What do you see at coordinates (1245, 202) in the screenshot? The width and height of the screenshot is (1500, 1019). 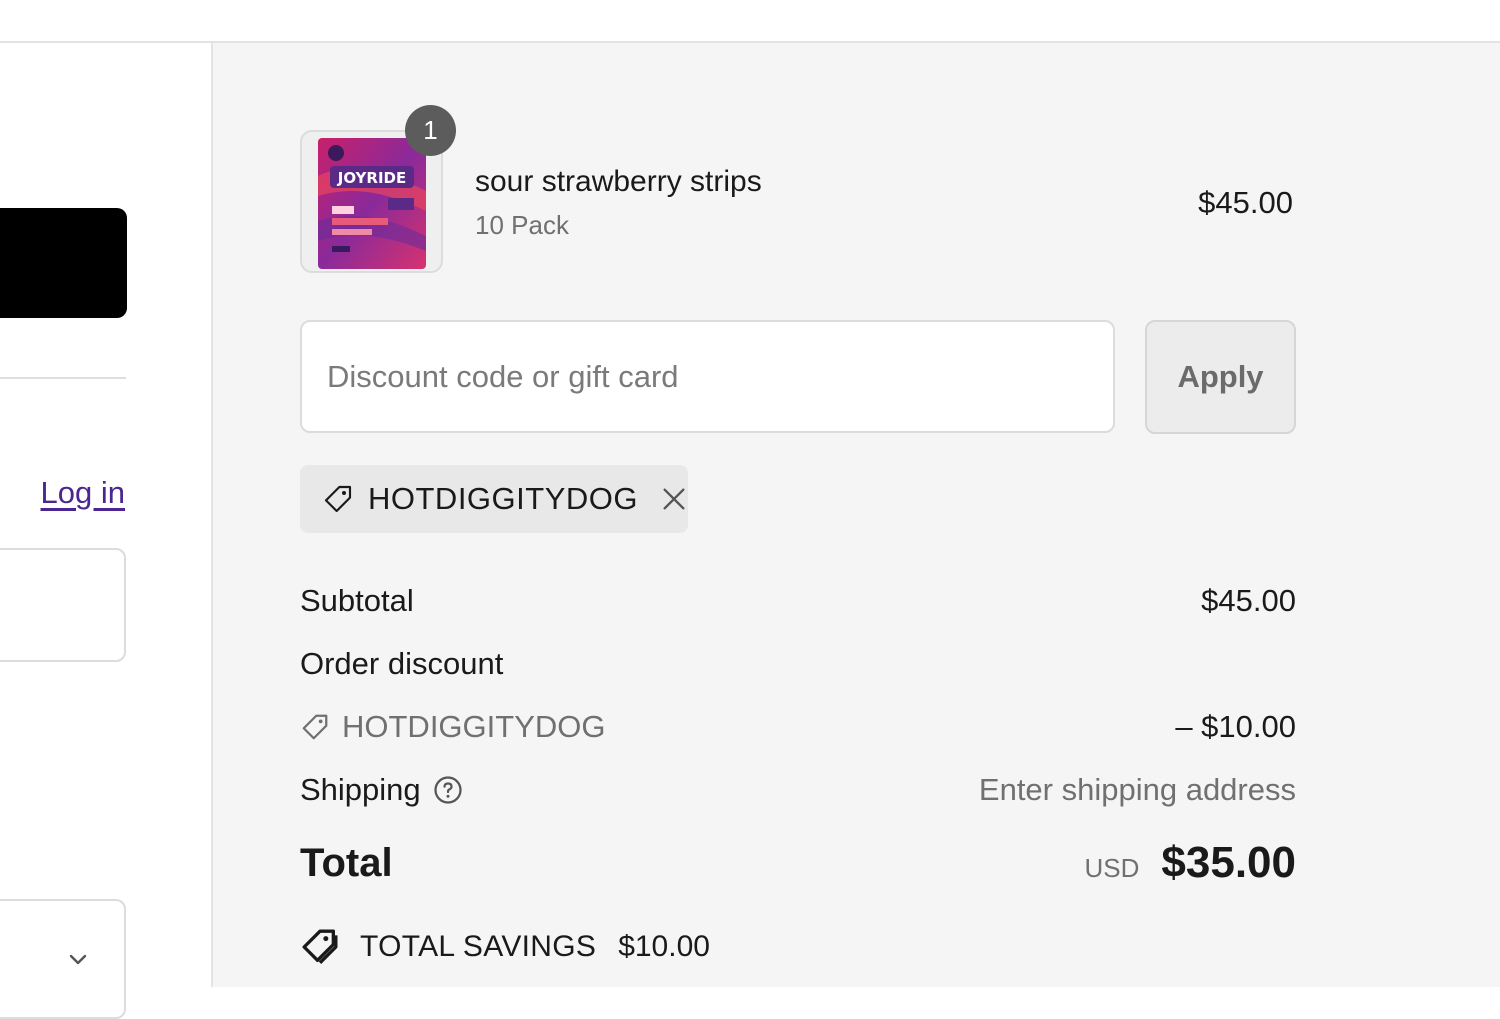 I see `product-price: $45.00` at bounding box center [1245, 202].